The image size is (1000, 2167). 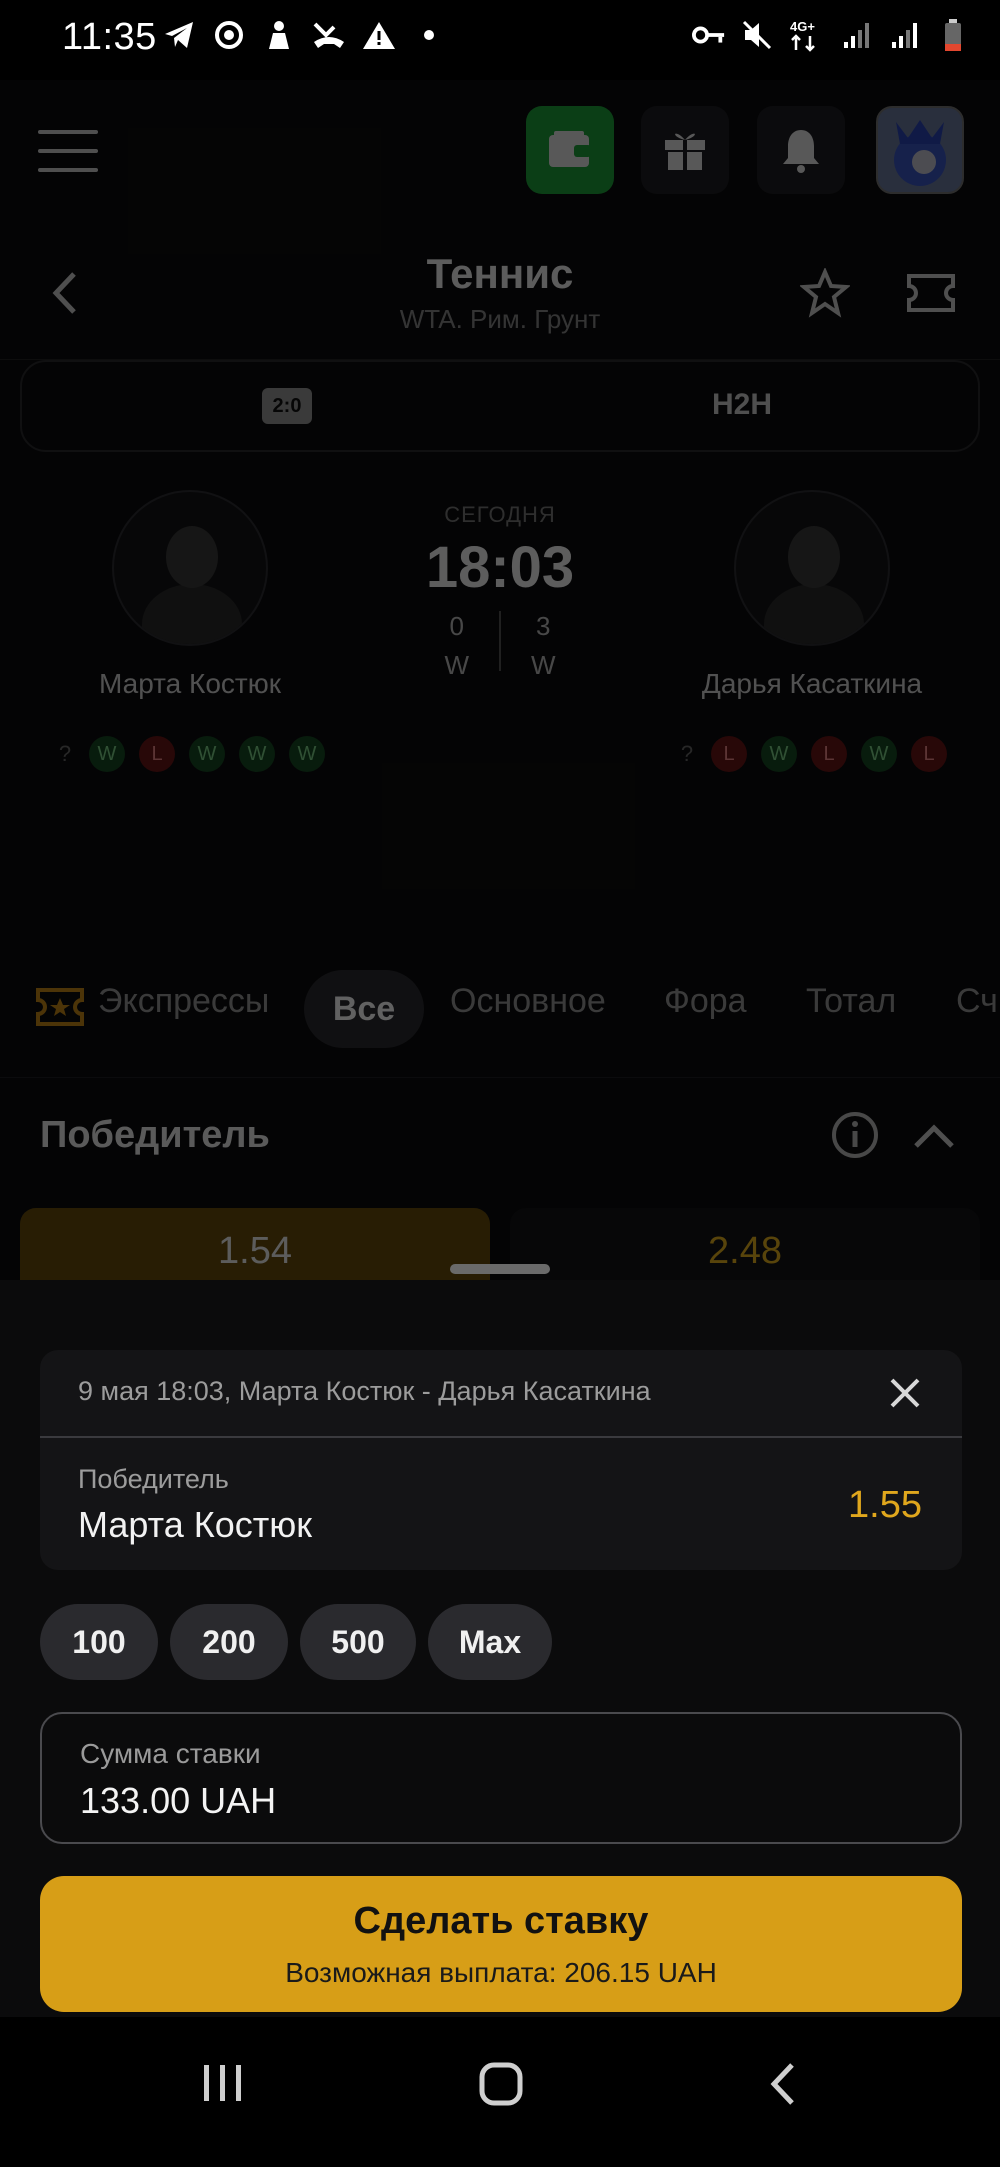 What do you see at coordinates (229, 1642) in the screenshot?
I see `amount-chip-200: 200` at bounding box center [229, 1642].